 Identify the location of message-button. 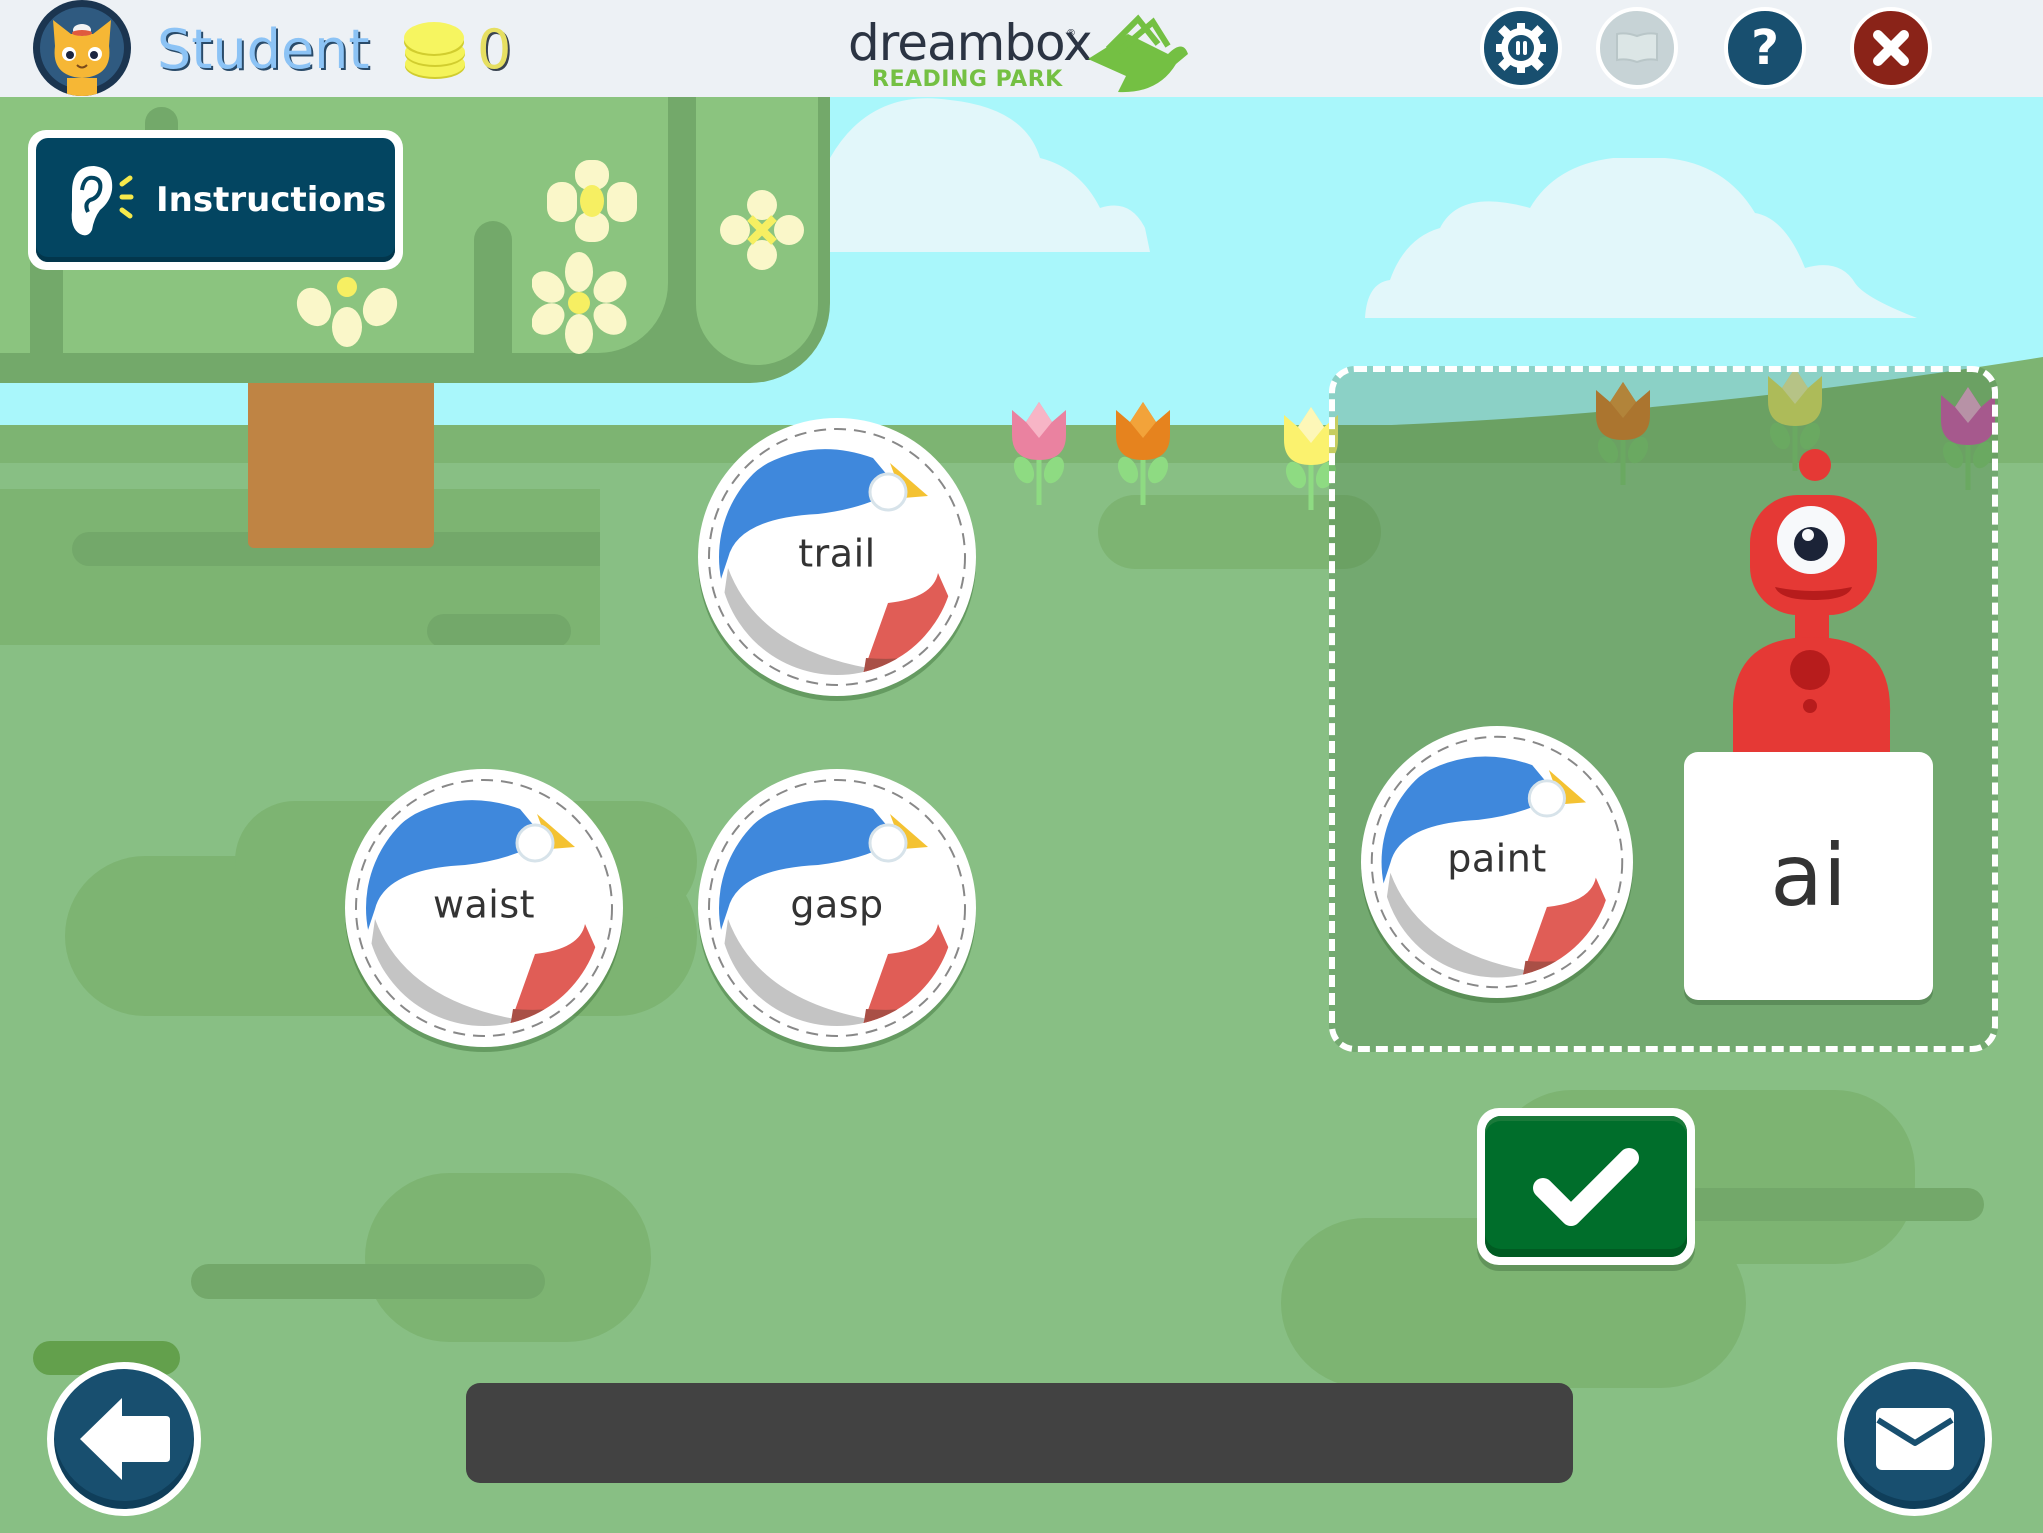
(1914, 1439).